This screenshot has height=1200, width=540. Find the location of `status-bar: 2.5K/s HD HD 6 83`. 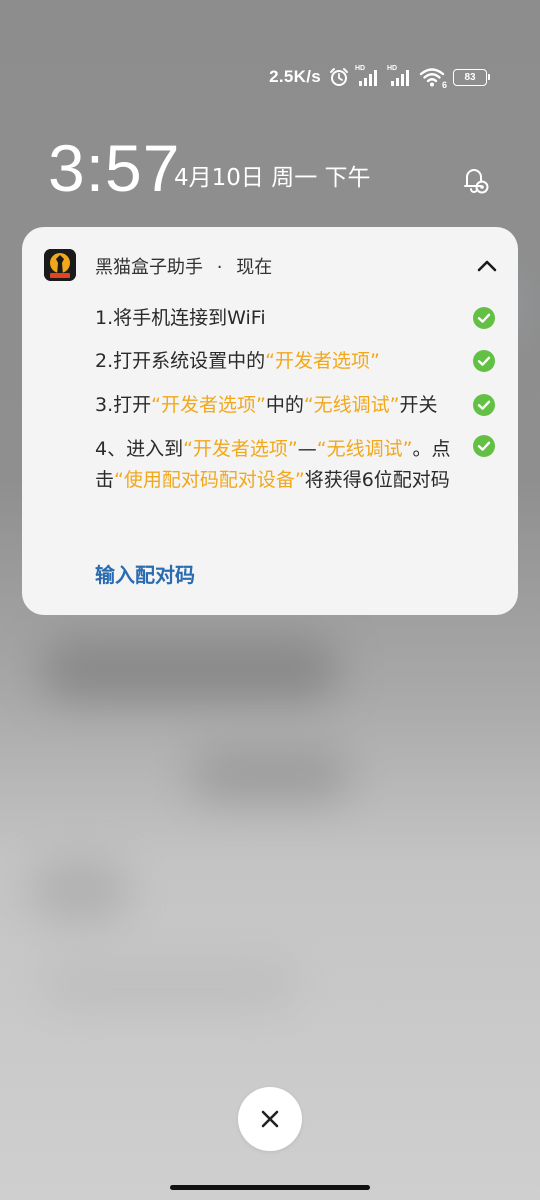

status-bar: 2.5K/s HD HD 6 83 is located at coordinates (270, 80).